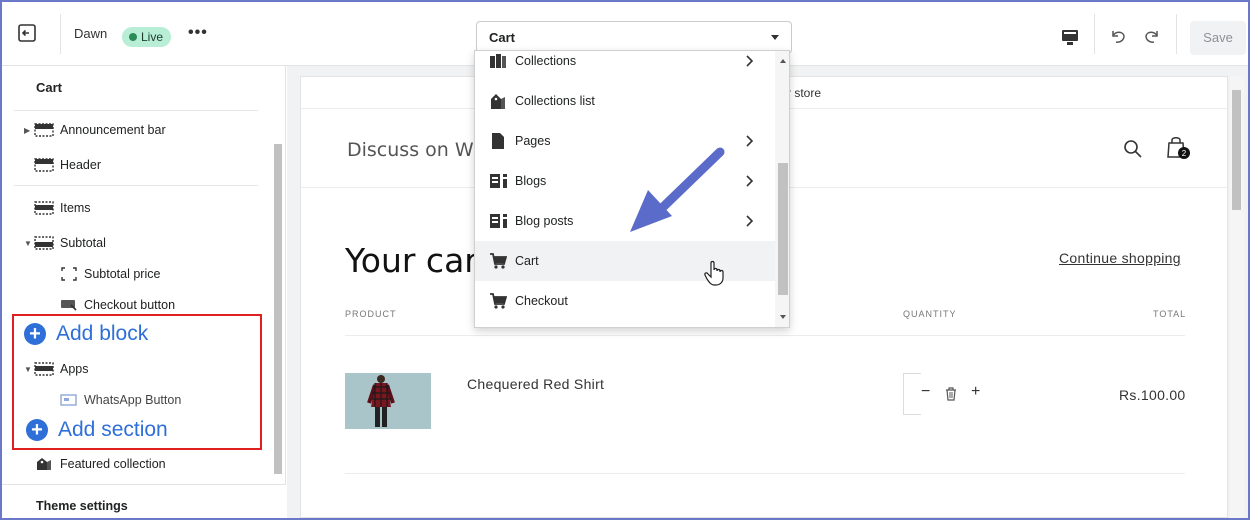 This screenshot has width=1250, height=520. I want to click on save-button: Save, so click(1218, 38).